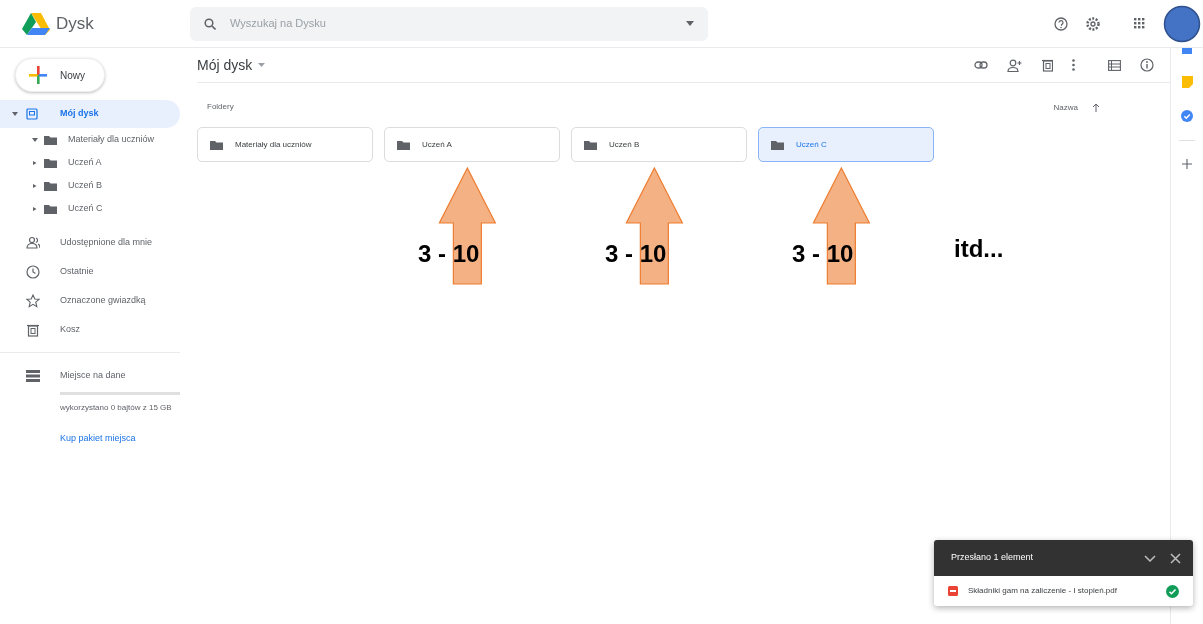 This screenshot has height=624, width=1203. What do you see at coordinates (95, 329) in the screenshot?
I see `sidebar-item: Kosz` at bounding box center [95, 329].